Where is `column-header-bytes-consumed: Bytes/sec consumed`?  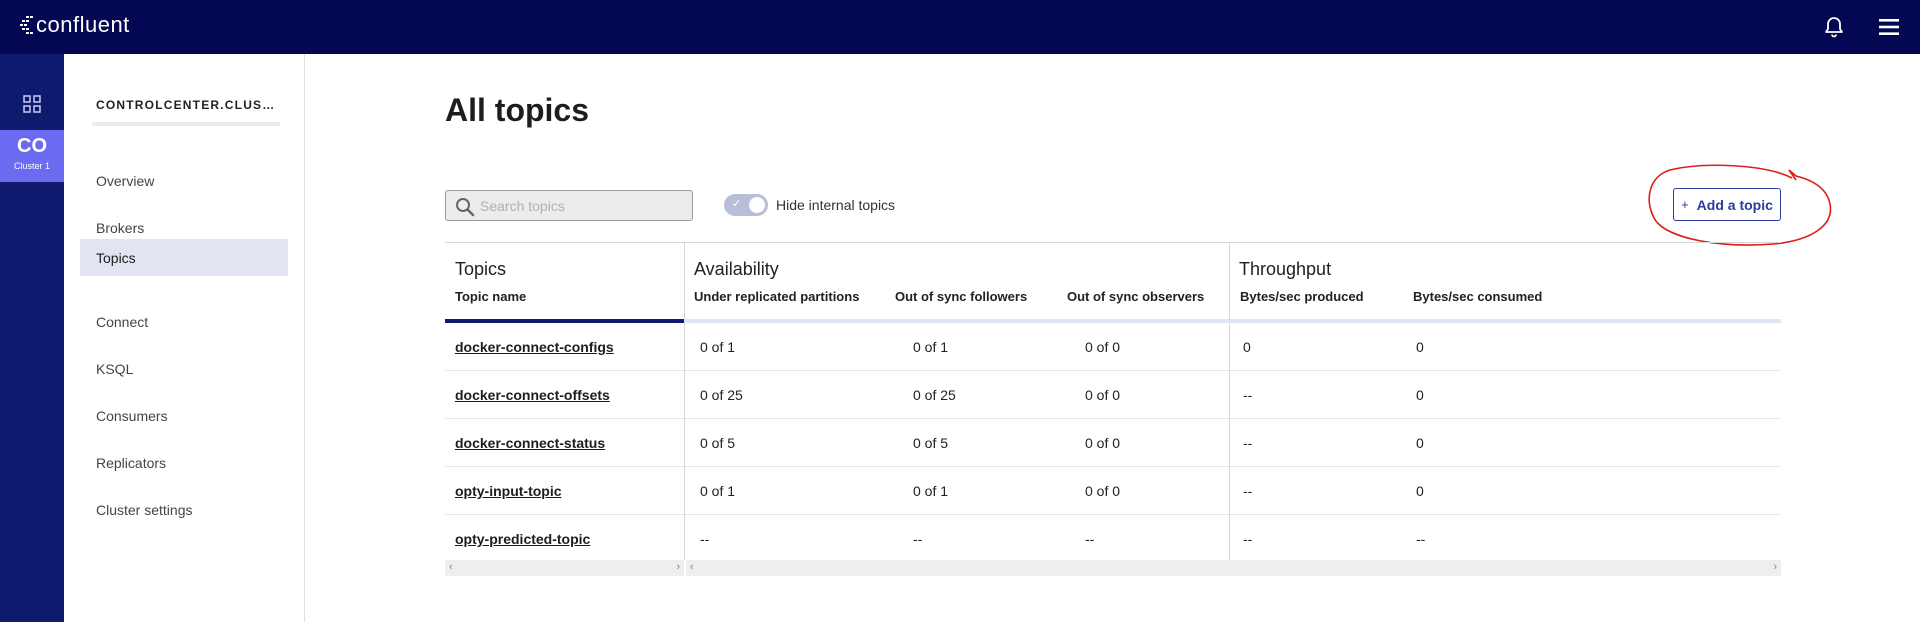 column-header-bytes-consumed: Bytes/sec consumed is located at coordinates (1477, 296).